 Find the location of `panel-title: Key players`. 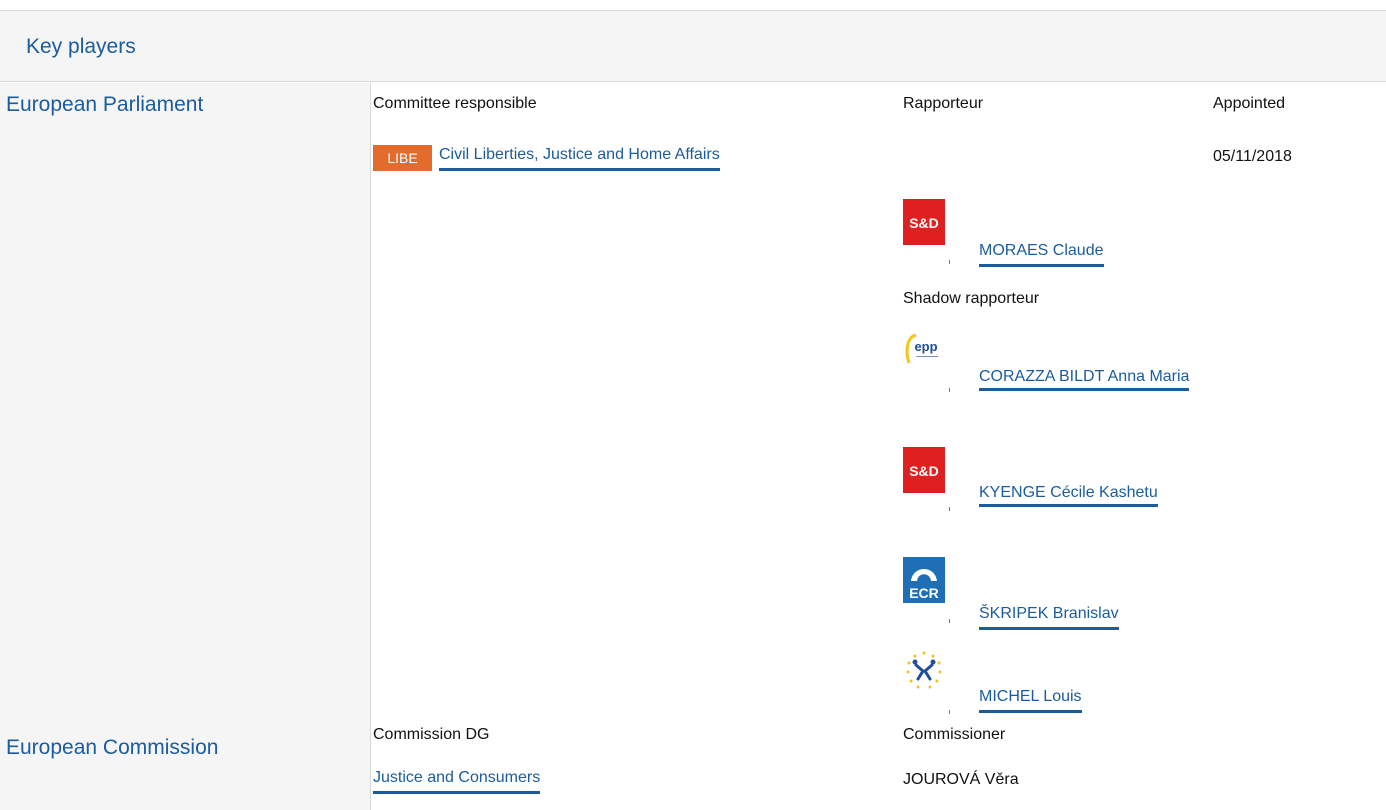

panel-title: Key players is located at coordinates (81, 46).